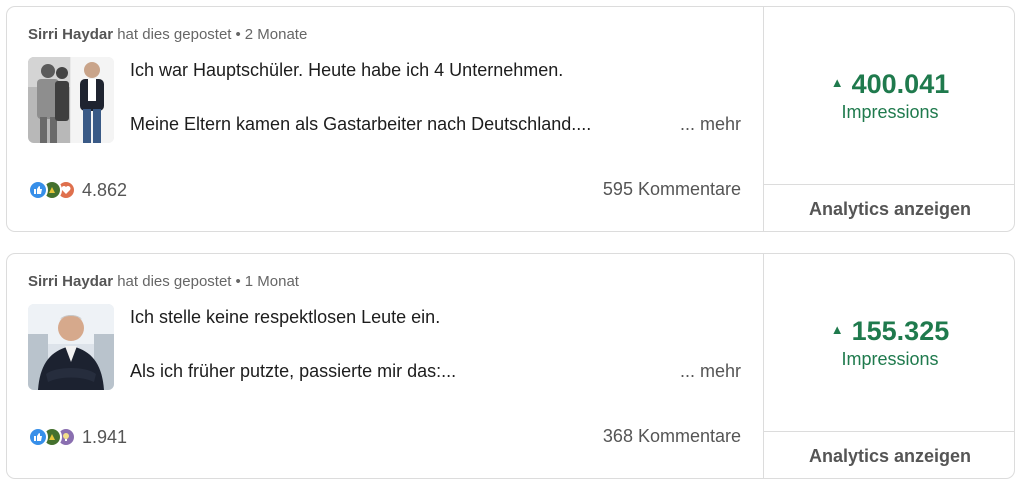  What do you see at coordinates (672, 189) in the screenshot?
I see `comments-count: 595 Kommentare` at bounding box center [672, 189].